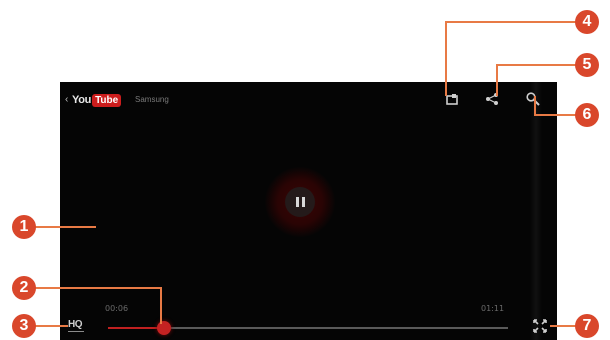  Describe the element at coordinates (75, 324) in the screenshot. I see `hq-button: HQ` at that location.